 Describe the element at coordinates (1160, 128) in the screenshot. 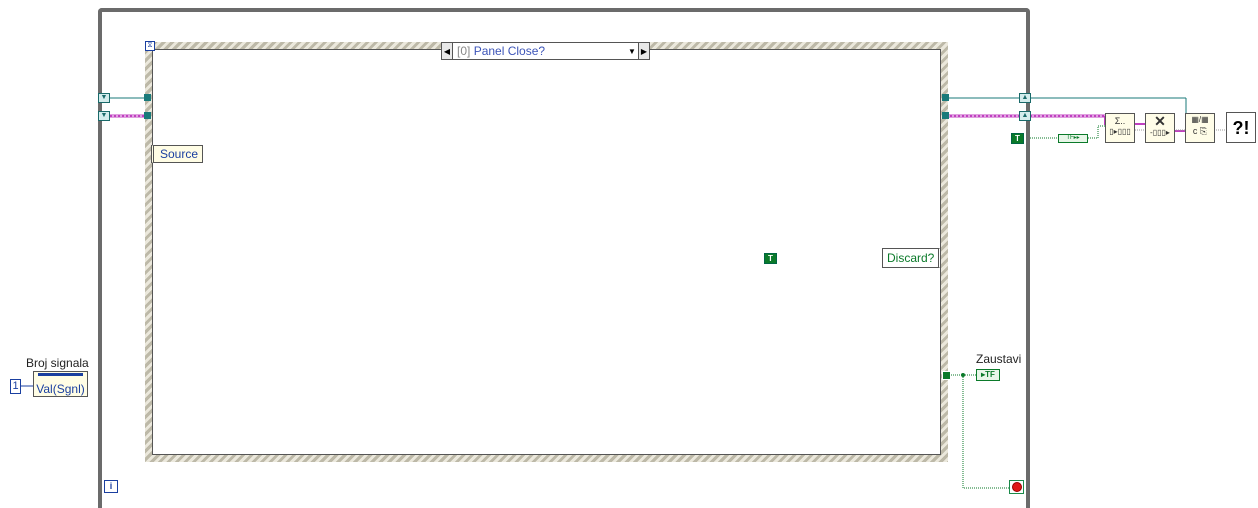

I see `close-reference-icon: ✕ -▯▯▯▸` at that location.